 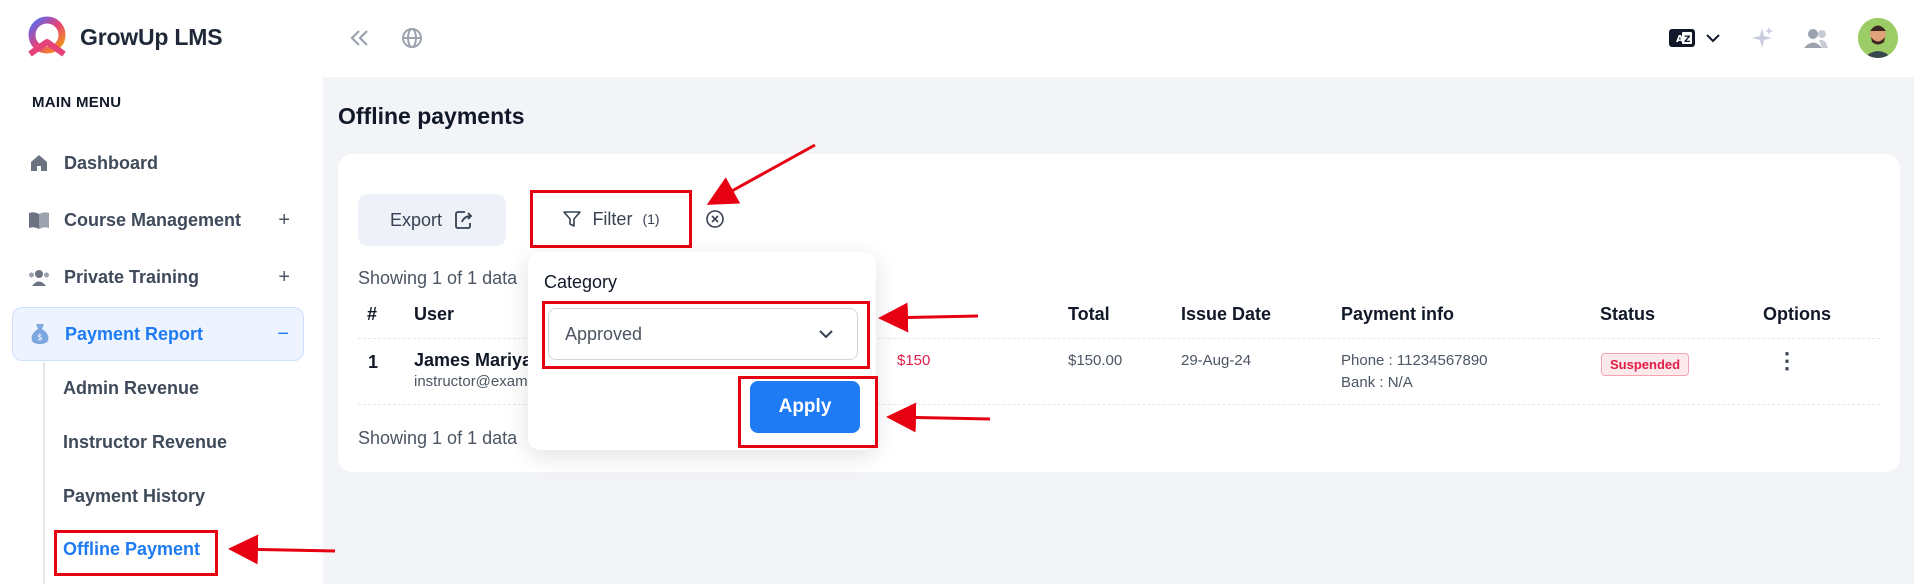 What do you see at coordinates (1762, 38) in the screenshot?
I see `sparkle-icon` at bounding box center [1762, 38].